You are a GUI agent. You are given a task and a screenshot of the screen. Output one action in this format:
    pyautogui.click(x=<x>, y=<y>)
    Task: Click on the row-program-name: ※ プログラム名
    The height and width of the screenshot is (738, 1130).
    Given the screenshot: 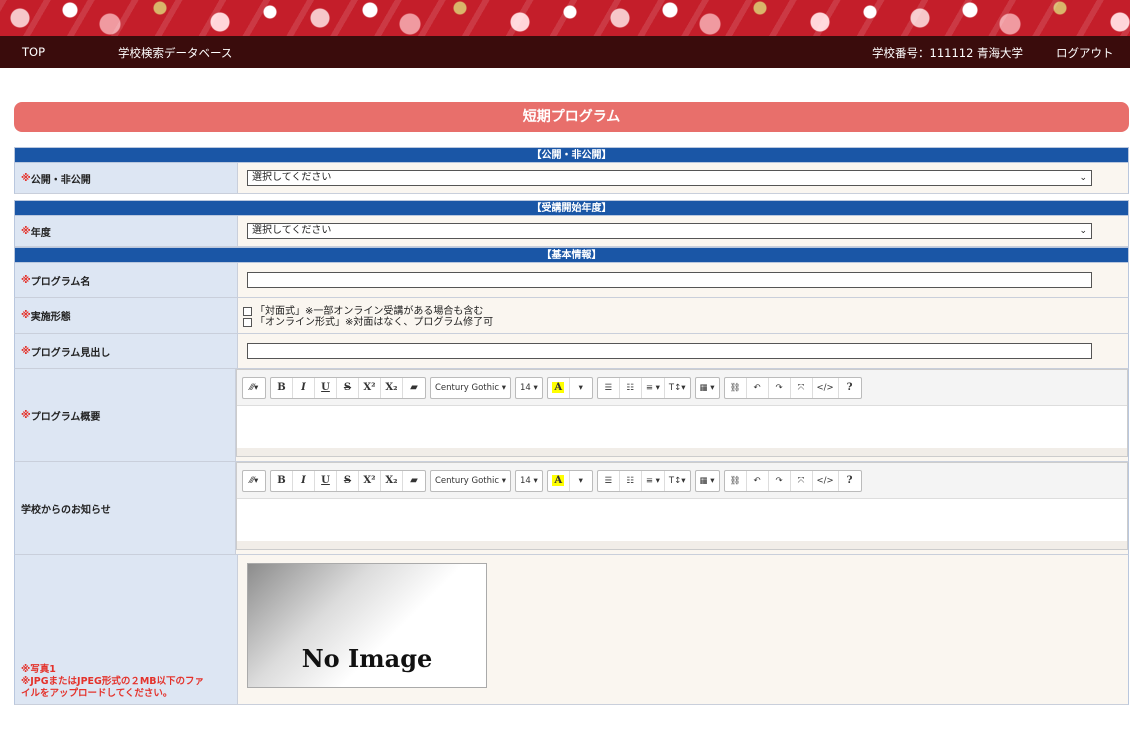 What is the action you would take?
    pyautogui.click(x=571, y=280)
    